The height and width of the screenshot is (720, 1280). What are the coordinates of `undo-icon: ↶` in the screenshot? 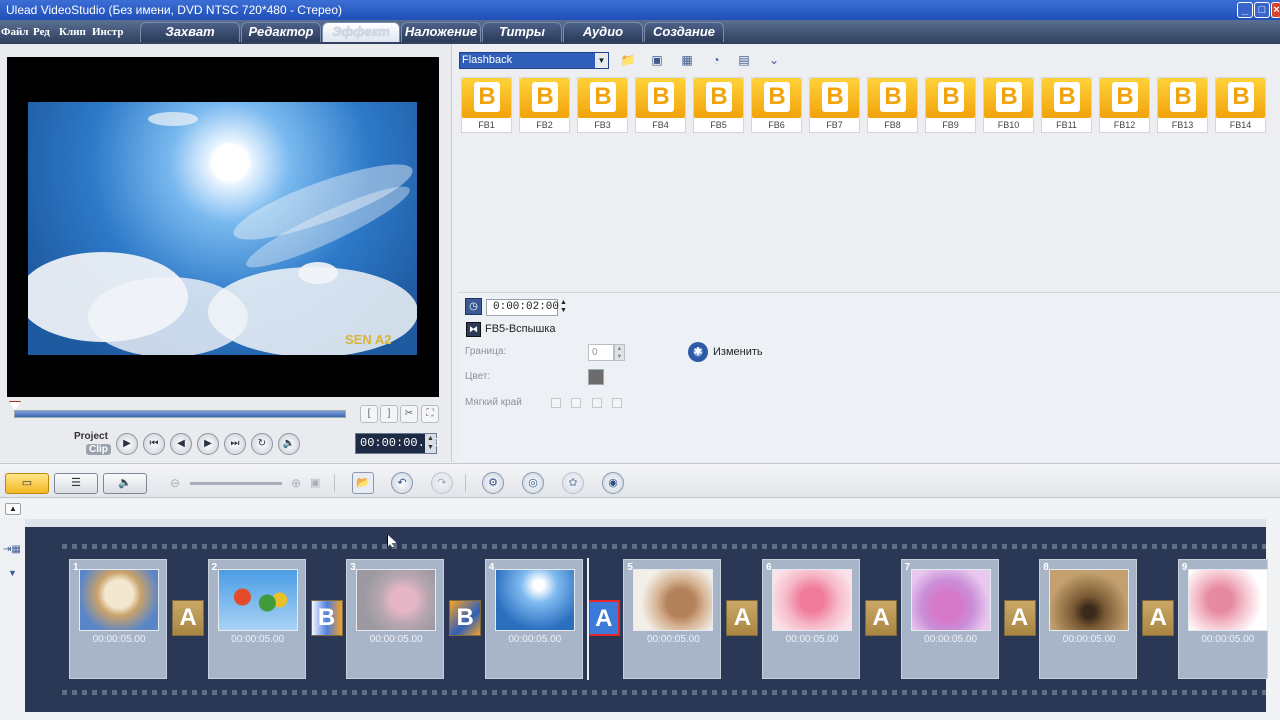 It's located at (402, 483).